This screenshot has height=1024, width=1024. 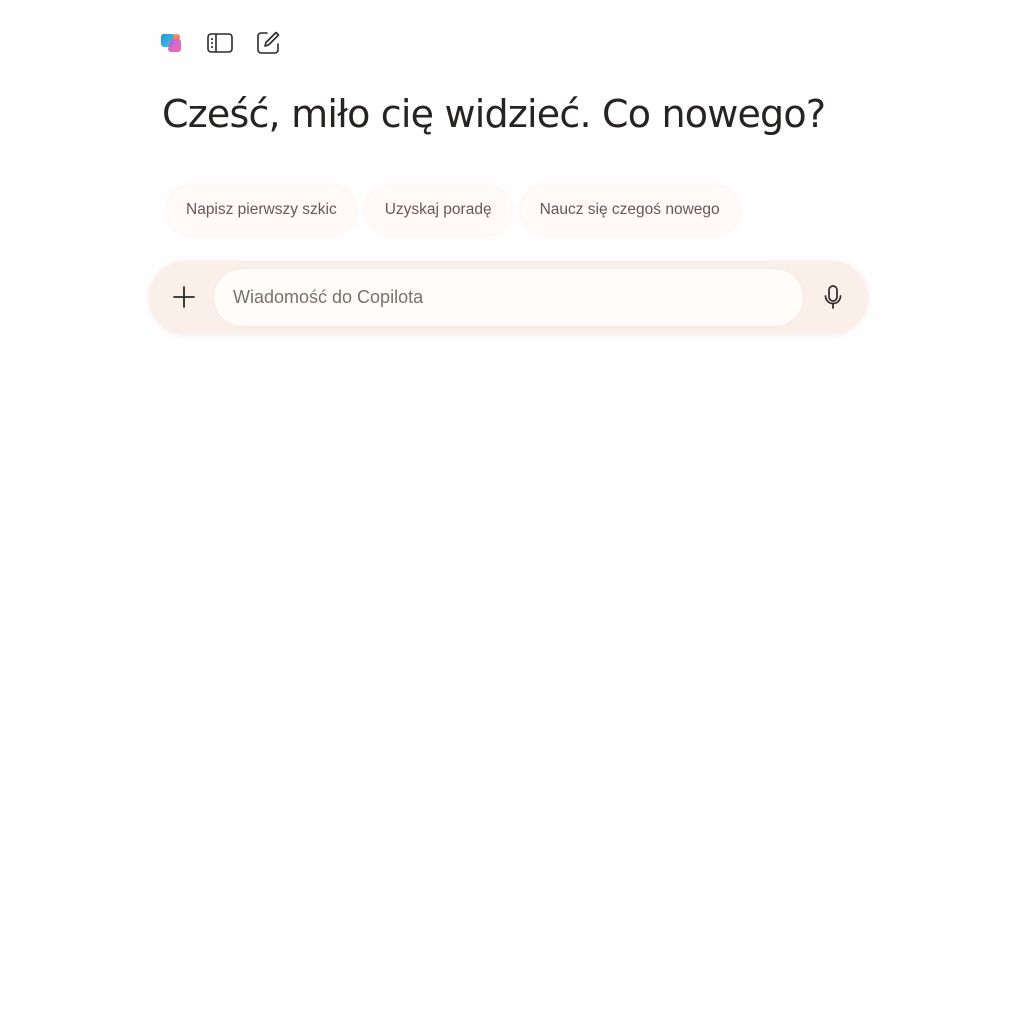 I want to click on suggestion-chip-draft: Napisz pierwszy szkic, so click(x=261, y=210).